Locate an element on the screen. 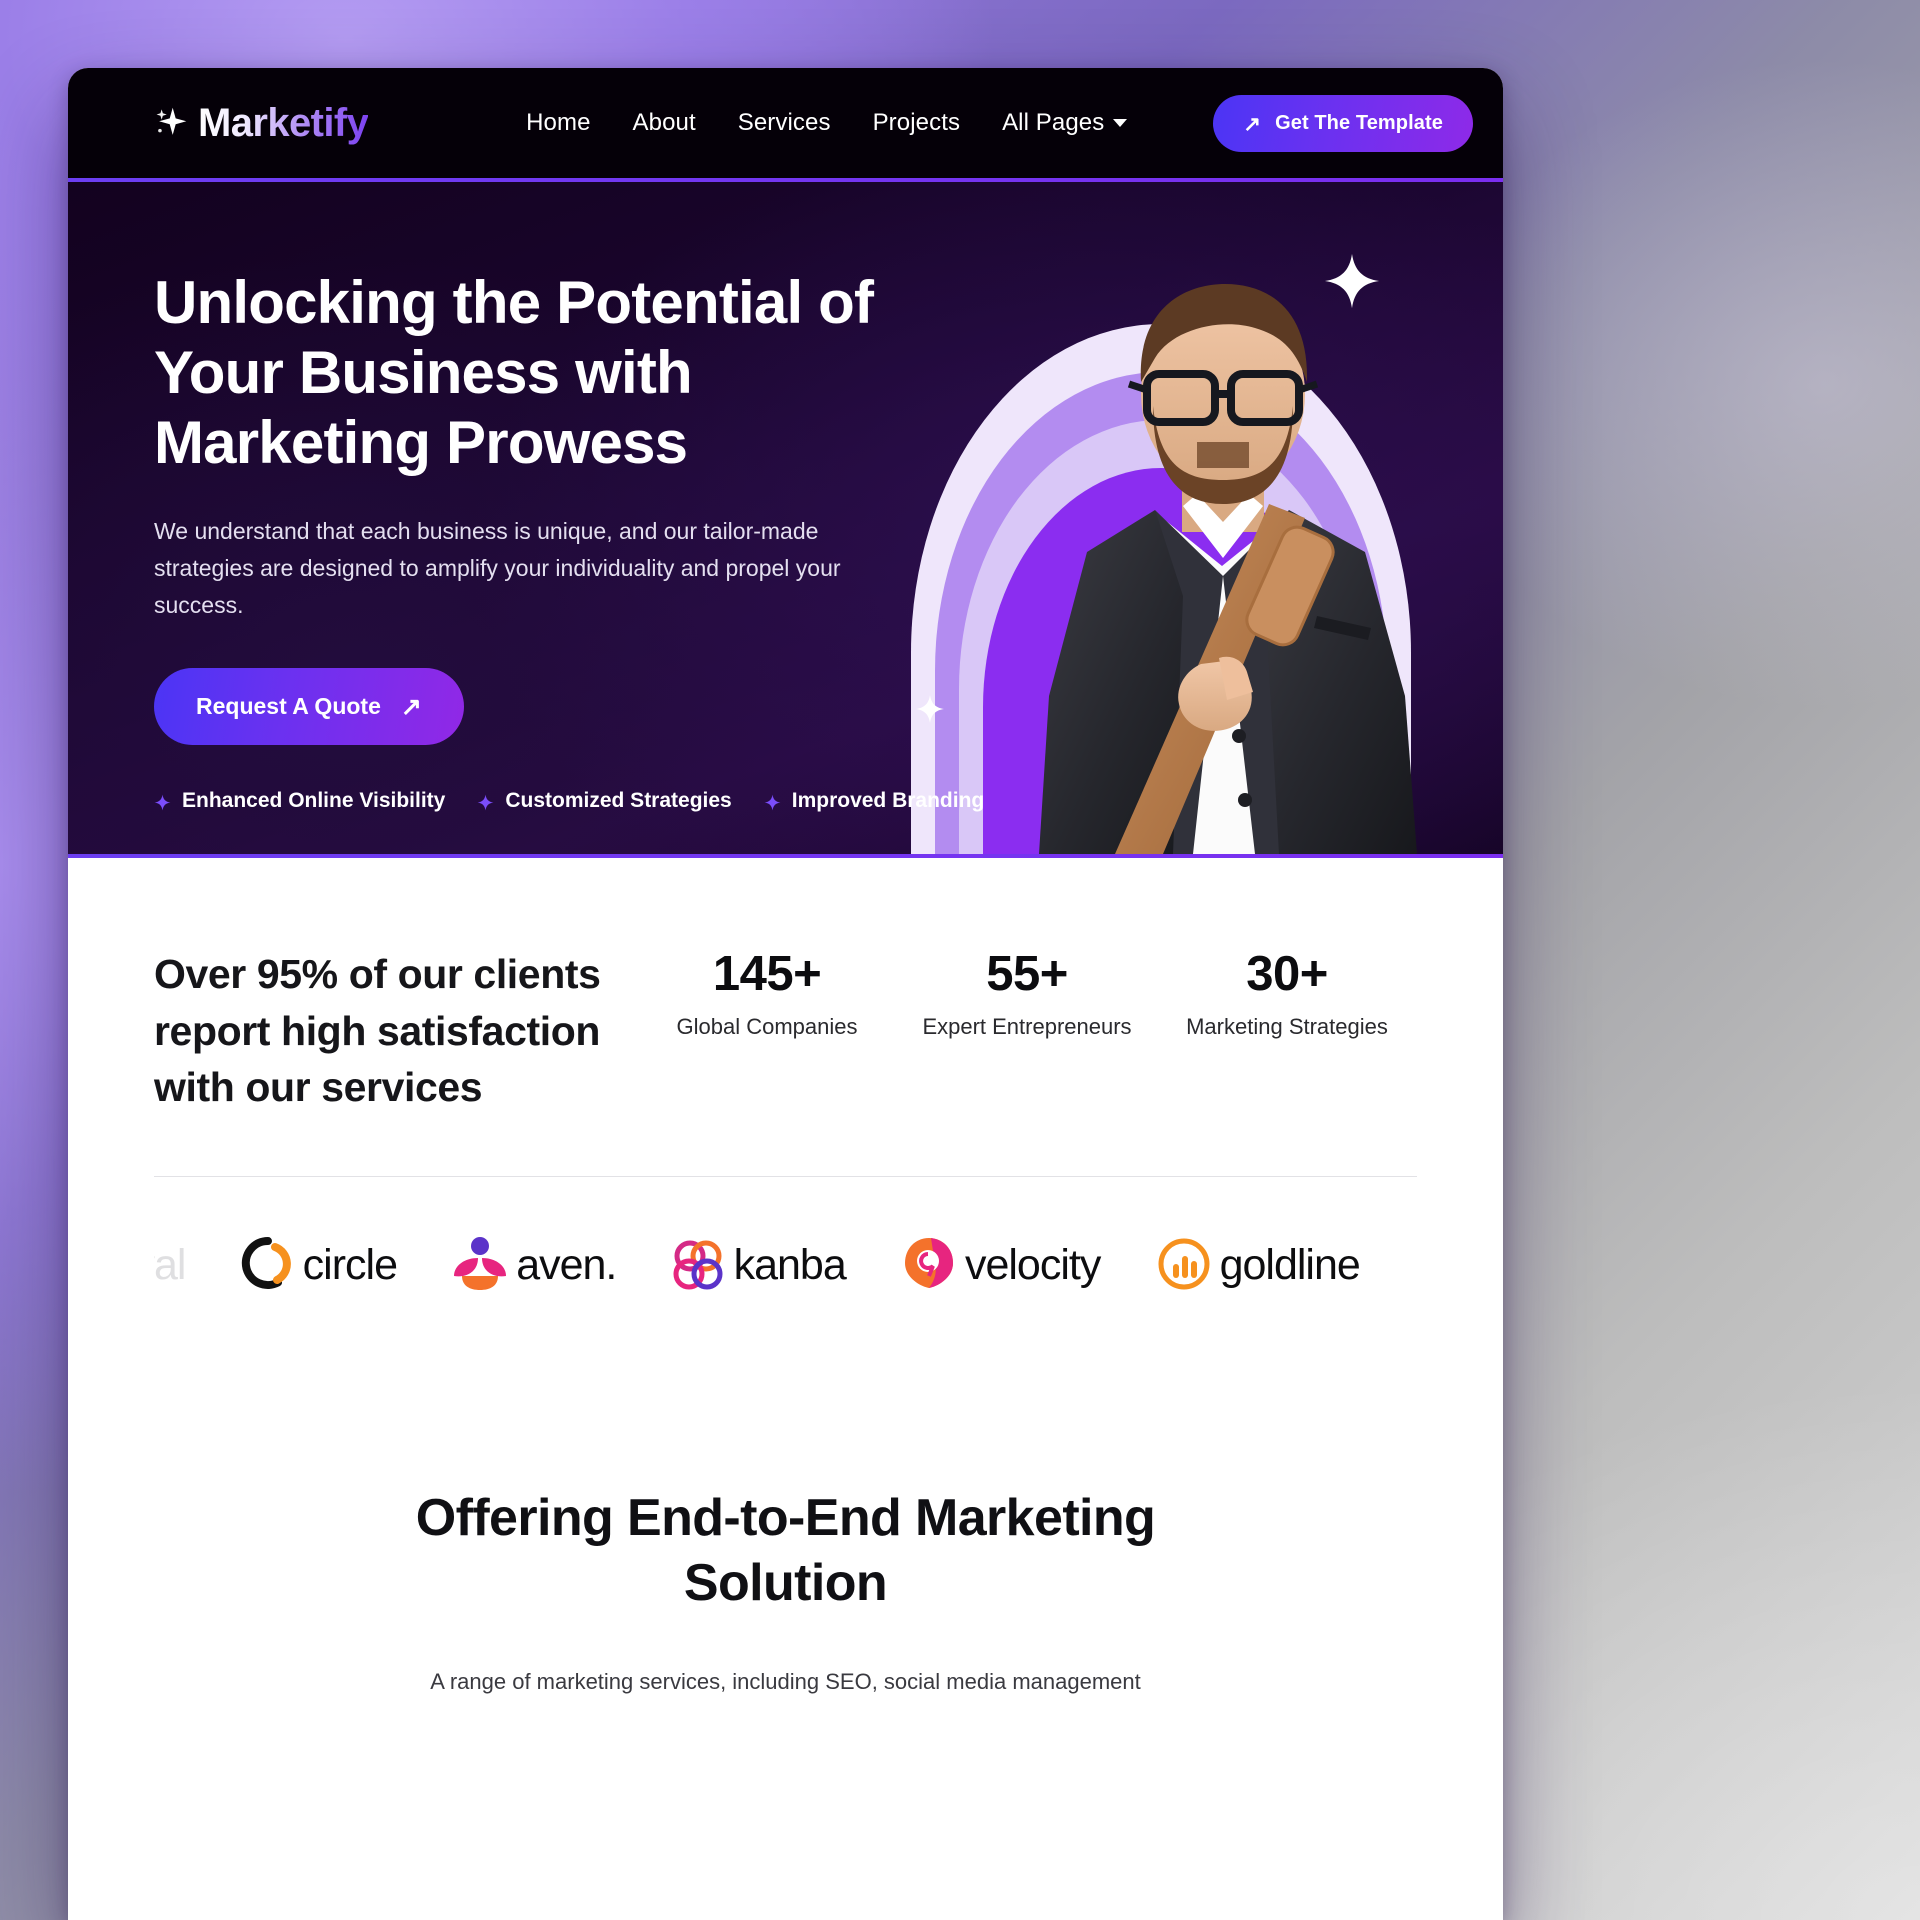 This screenshot has height=1920, width=1920. get-the-template-button: ↗ Get The Template is located at coordinates (1343, 123).